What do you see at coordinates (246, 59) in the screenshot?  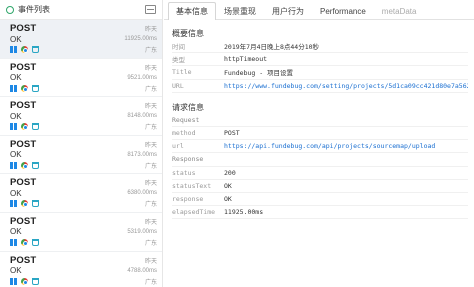 I see `overview-value: httpTimeout` at bounding box center [246, 59].